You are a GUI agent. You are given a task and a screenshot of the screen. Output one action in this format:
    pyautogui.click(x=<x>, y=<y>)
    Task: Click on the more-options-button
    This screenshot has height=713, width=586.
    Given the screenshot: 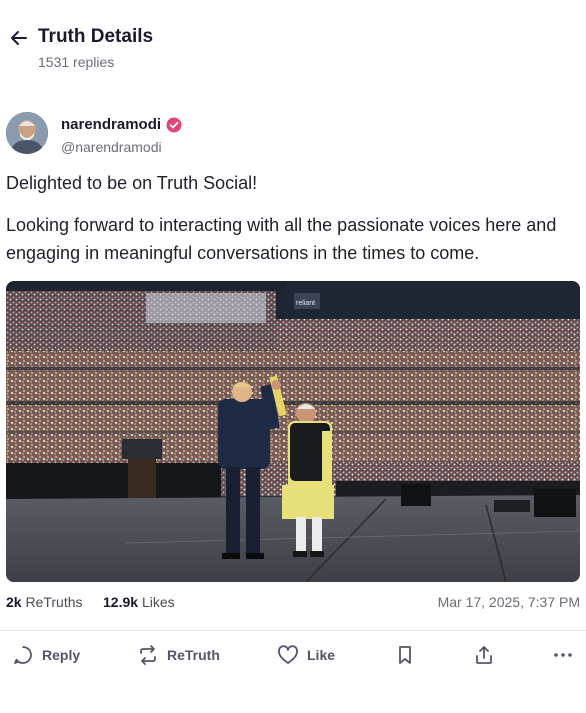 What is the action you would take?
    pyautogui.click(x=563, y=655)
    